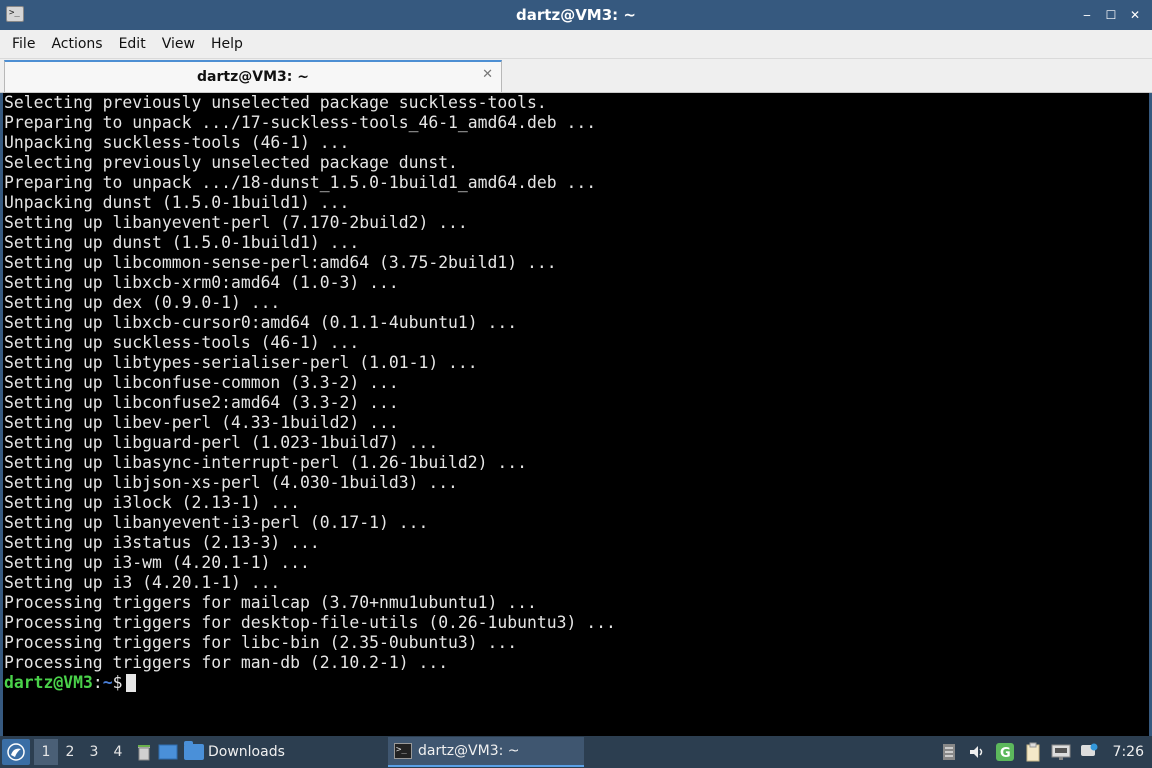 The image size is (1152, 768). I want to click on taskbar: 1 2 3 4 Downloads >_ dartz@VM3: ~ G 7:26, so click(576, 752).